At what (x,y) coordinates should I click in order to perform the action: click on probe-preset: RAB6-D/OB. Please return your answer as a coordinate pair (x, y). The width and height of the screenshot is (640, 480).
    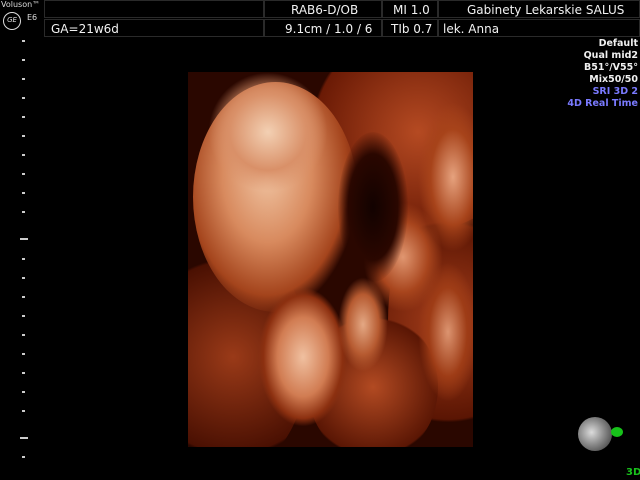
    Looking at the image, I should click on (323, 9).